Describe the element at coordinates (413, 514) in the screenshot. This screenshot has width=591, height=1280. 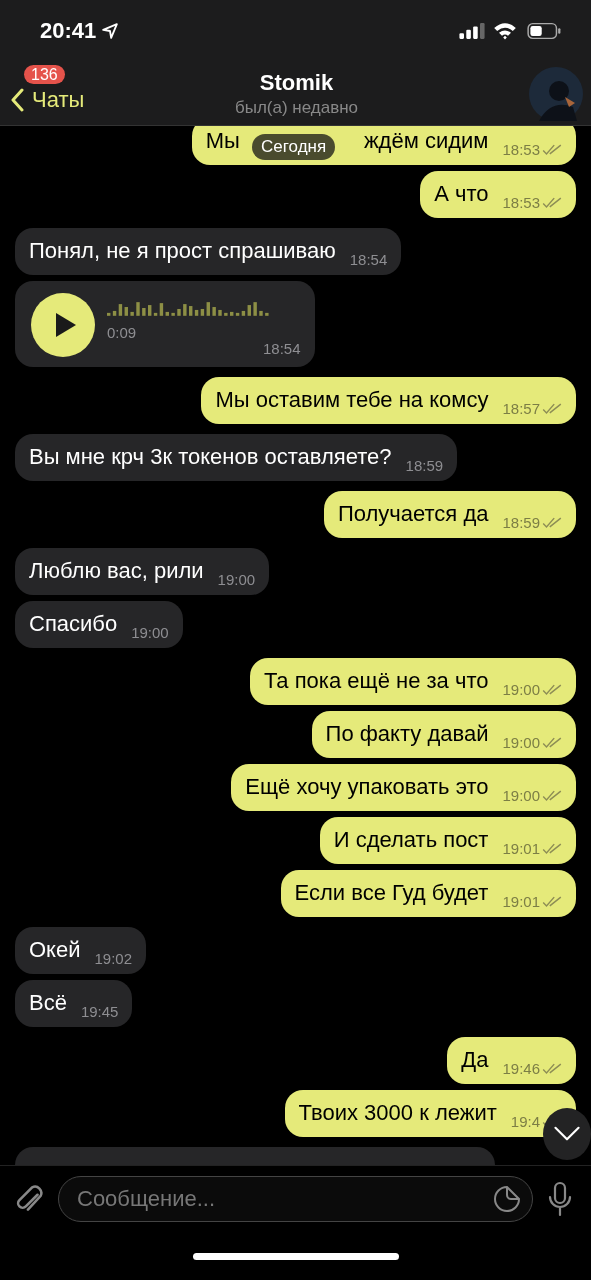
I see `message-text: Получается да` at that location.